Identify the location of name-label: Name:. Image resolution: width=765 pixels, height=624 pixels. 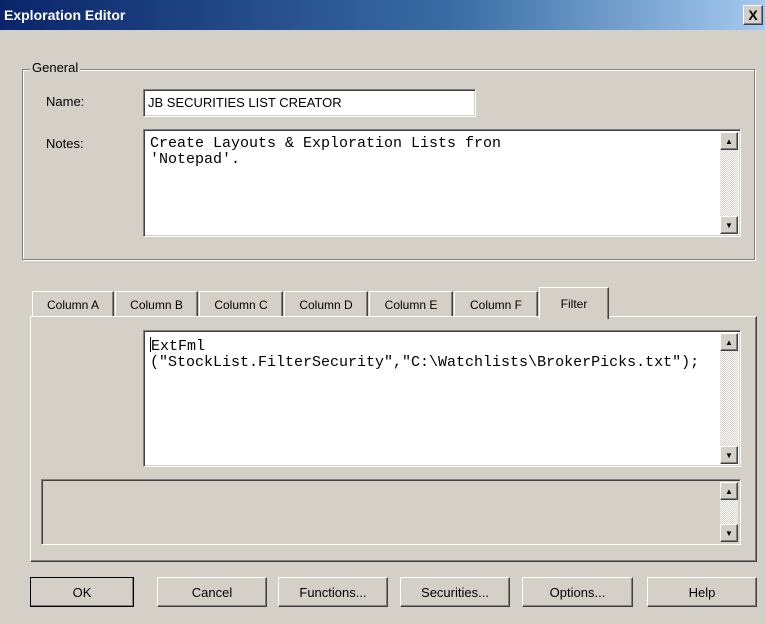
(65, 101).